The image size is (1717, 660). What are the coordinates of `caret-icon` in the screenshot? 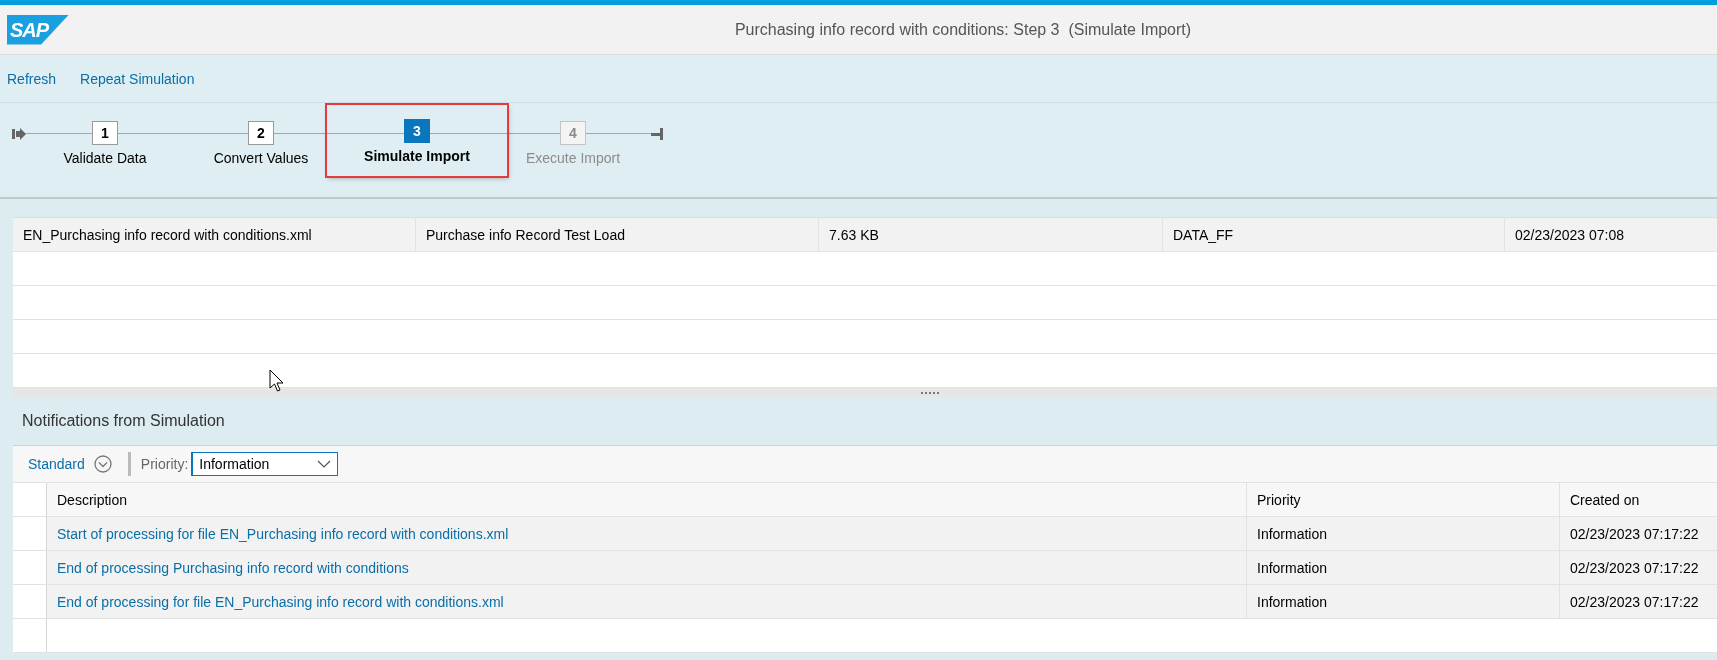 It's located at (324, 464).